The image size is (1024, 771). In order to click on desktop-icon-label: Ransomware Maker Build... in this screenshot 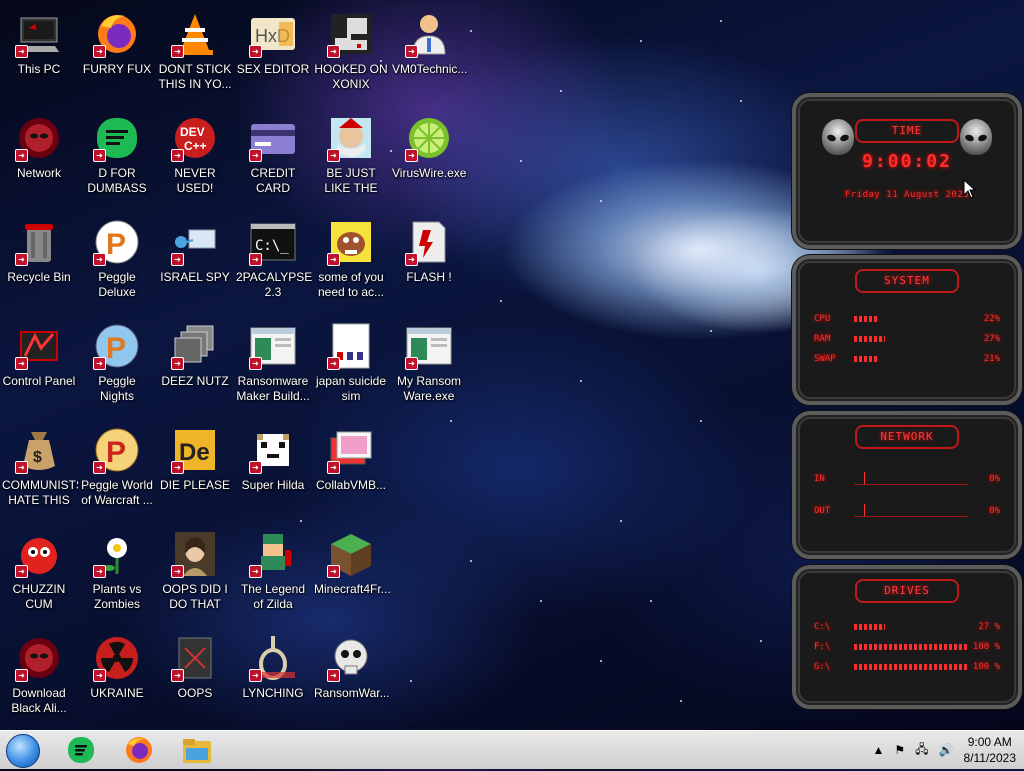, I will do `click(273, 388)`.